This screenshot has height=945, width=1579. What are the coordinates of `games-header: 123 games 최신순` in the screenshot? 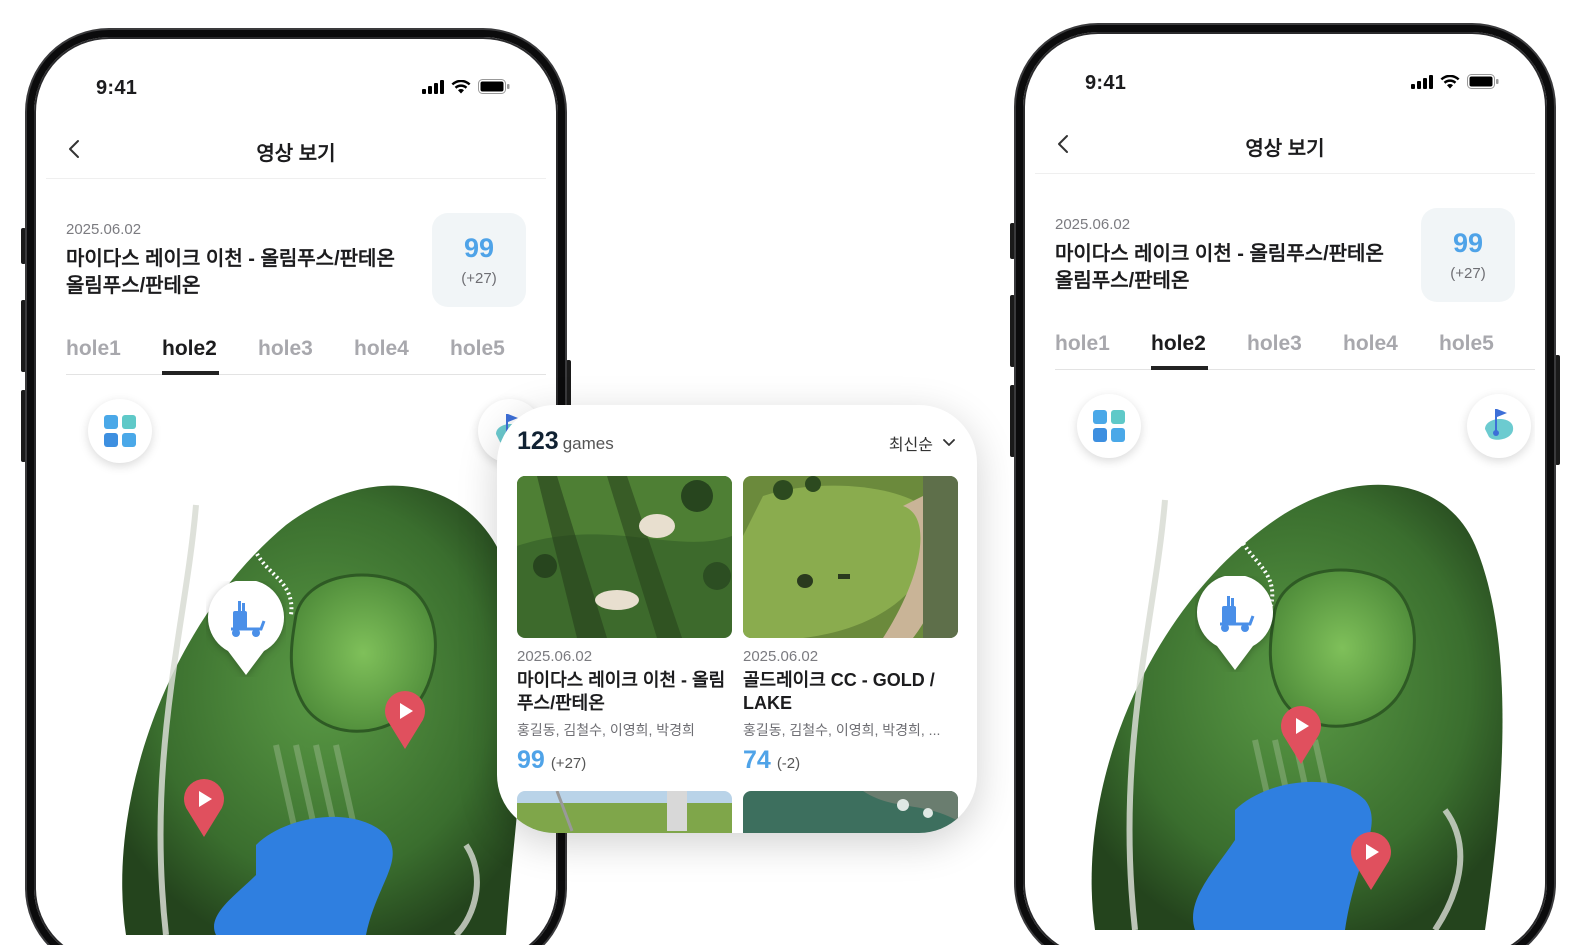 It's located at (736, 443).